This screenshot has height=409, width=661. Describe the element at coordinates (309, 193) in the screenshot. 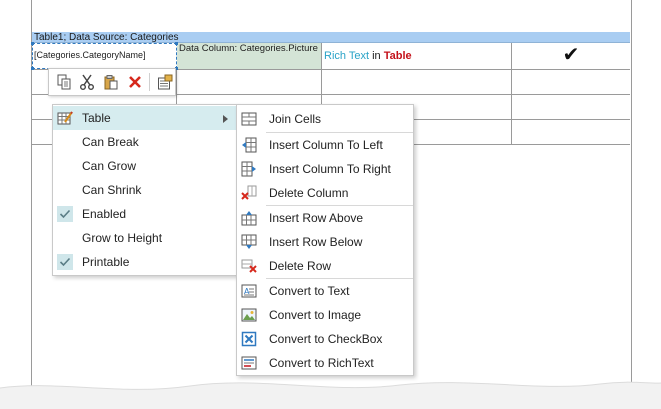

I see `menu-item-label: Delete Column` at that location.